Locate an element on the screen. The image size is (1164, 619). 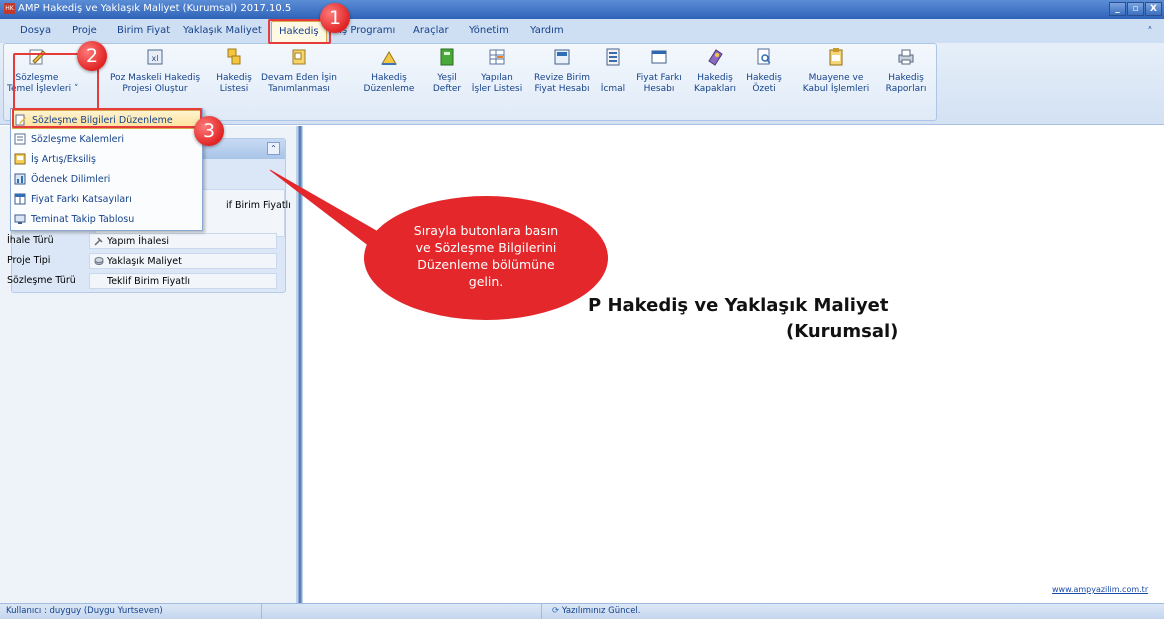
ribbon-label: Raporları is located at coordinates (906, 89).